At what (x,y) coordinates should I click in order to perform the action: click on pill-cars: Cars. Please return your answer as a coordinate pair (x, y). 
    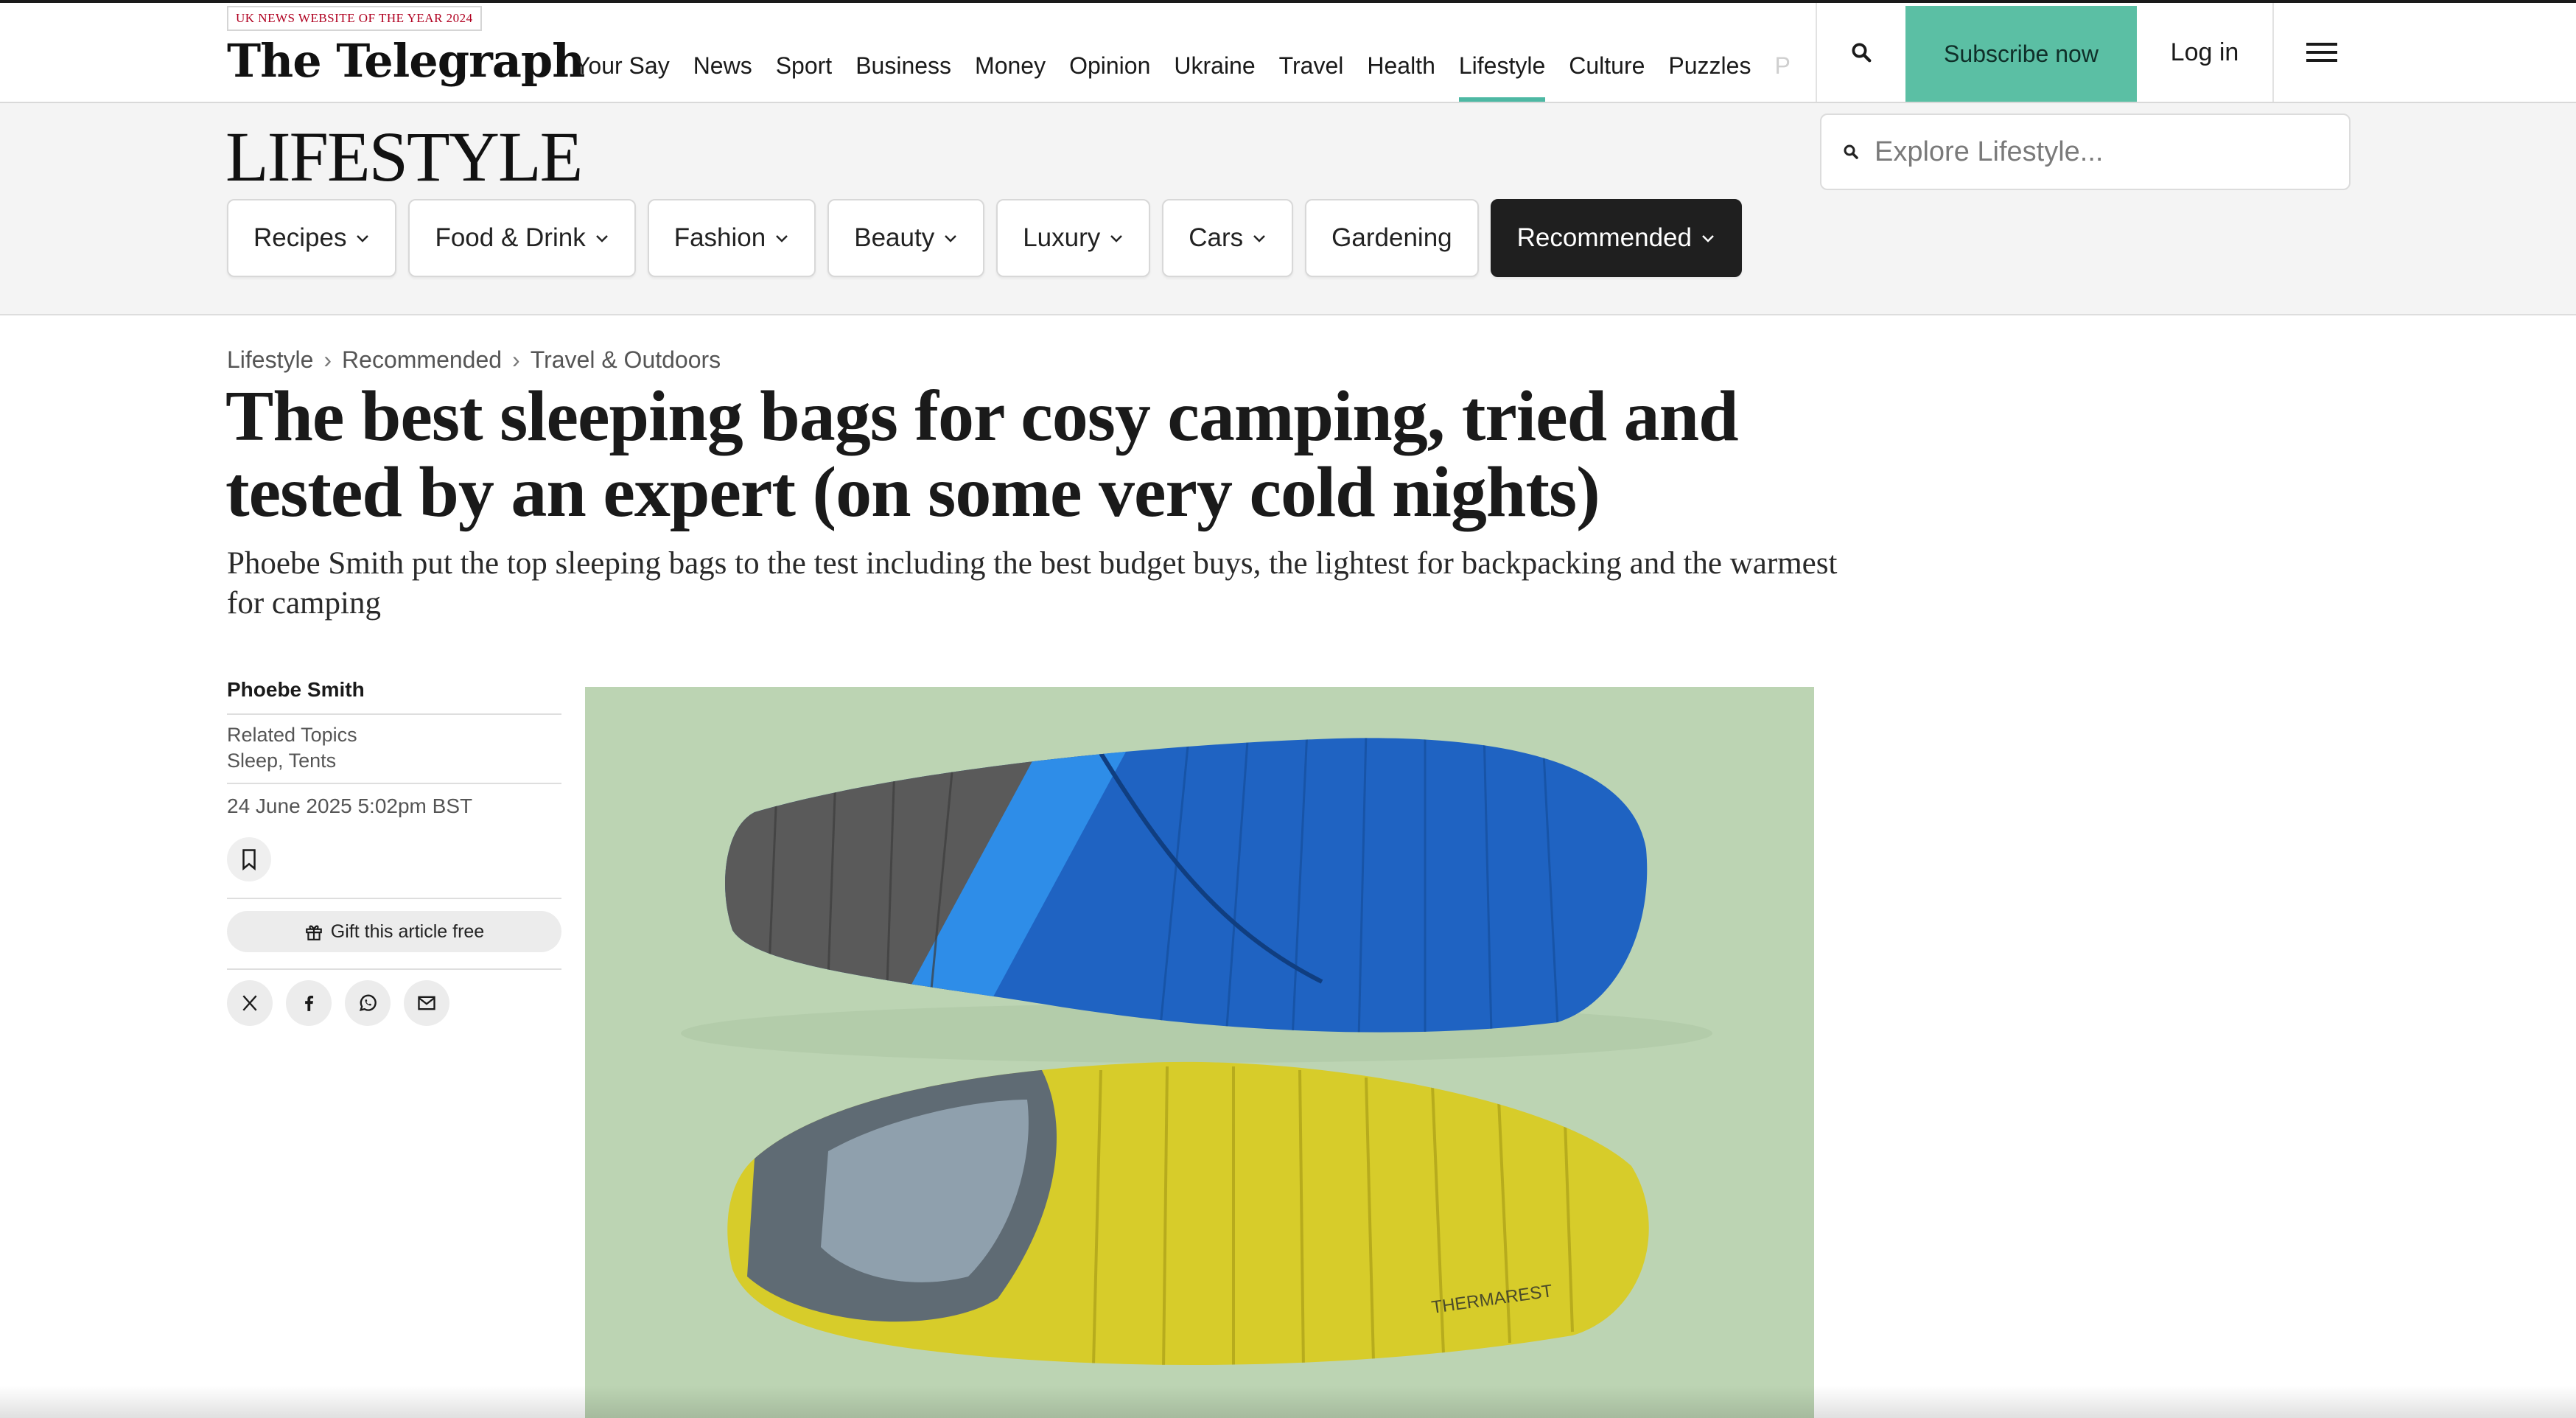
    Looking at the image, I should click on (1228, 238).